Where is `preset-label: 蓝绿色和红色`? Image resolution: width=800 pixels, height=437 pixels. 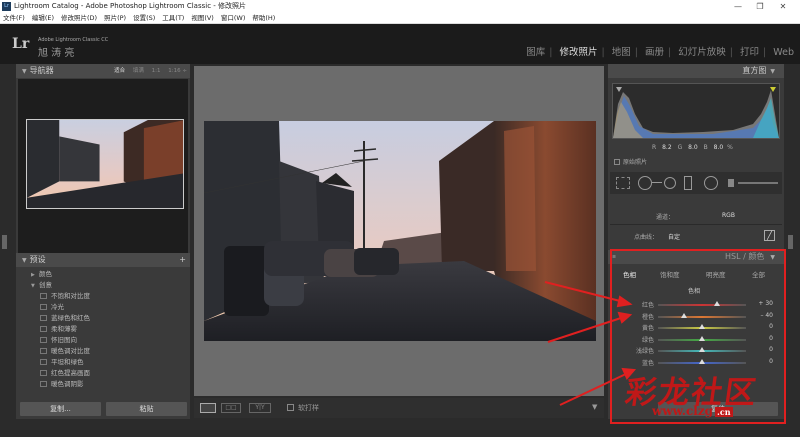
preset-label: 蓝绿色和红色 is located at coordinates (70, 318).